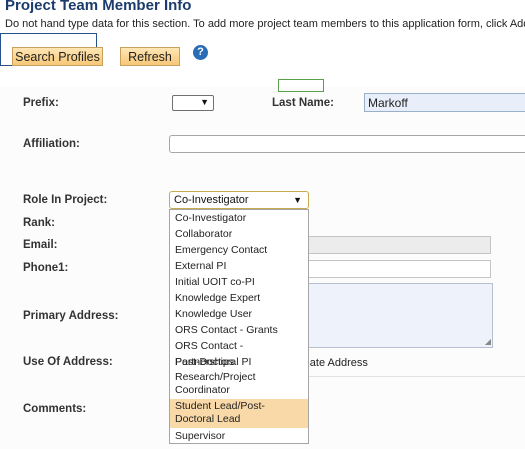  What do you see at coordinates (239, 298) in the screenshot?
I see `role-option: Knowledge Expert` at bounding box center [239, 298].